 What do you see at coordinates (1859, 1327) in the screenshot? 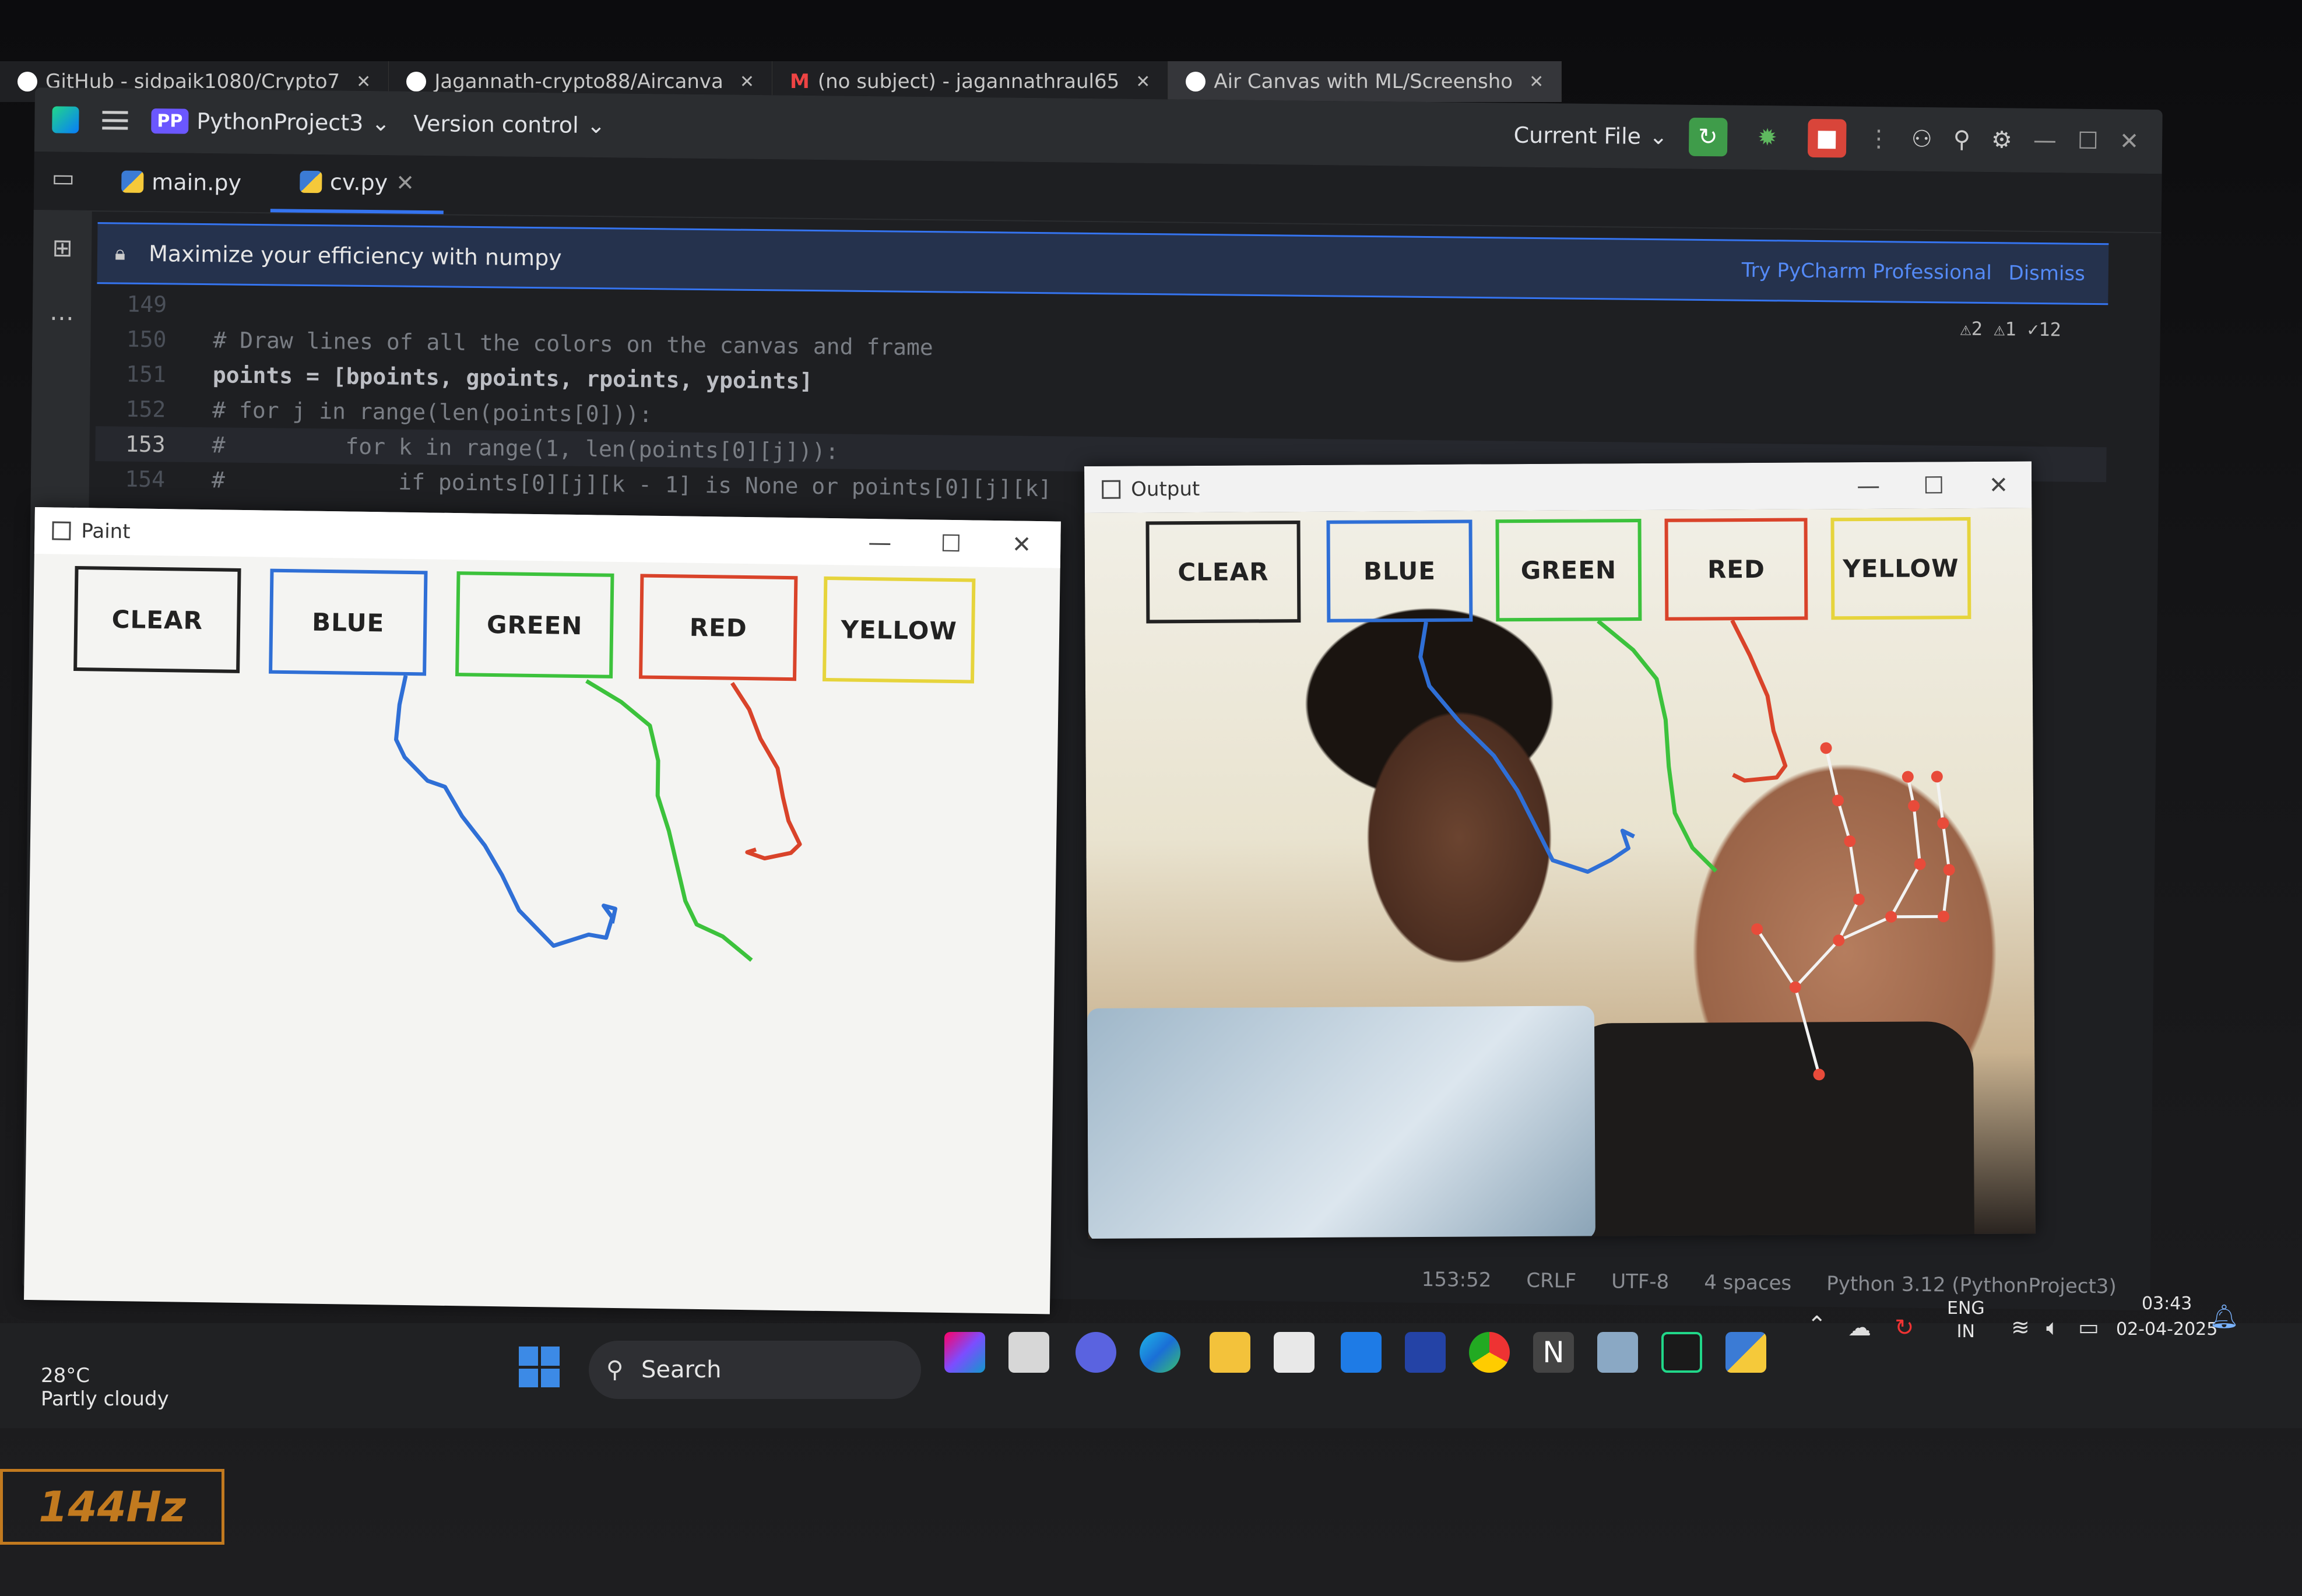
I see `cloud-icon: ☁` at bounding box center [1859, 1327].